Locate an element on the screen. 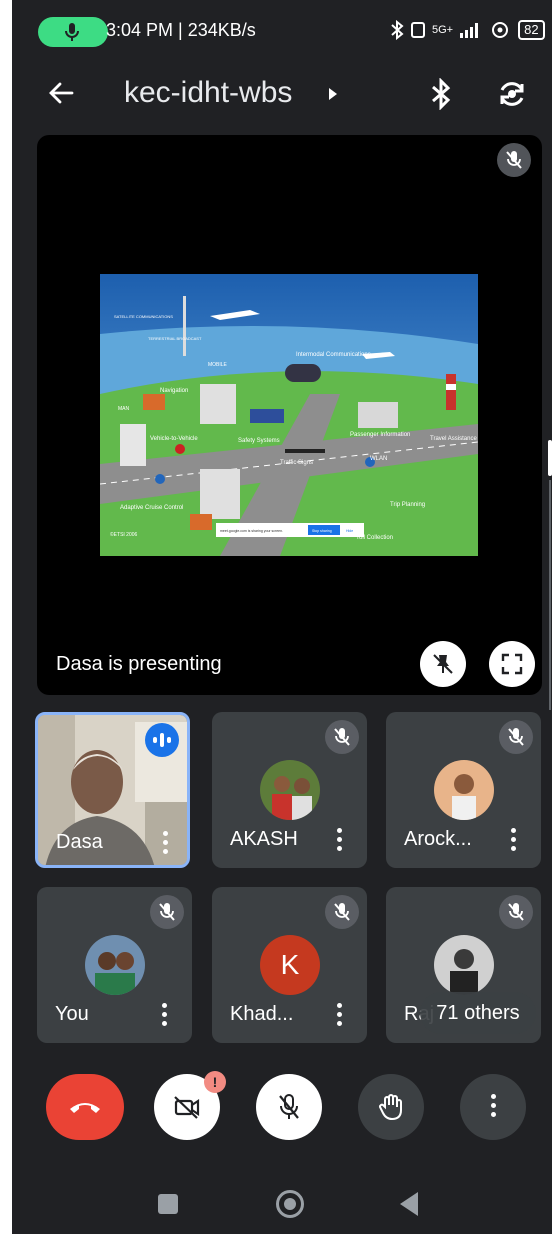 The height and width of the screenshot is (1234, 558). battery-indicator: 82 is located at coordinates (531, 30).